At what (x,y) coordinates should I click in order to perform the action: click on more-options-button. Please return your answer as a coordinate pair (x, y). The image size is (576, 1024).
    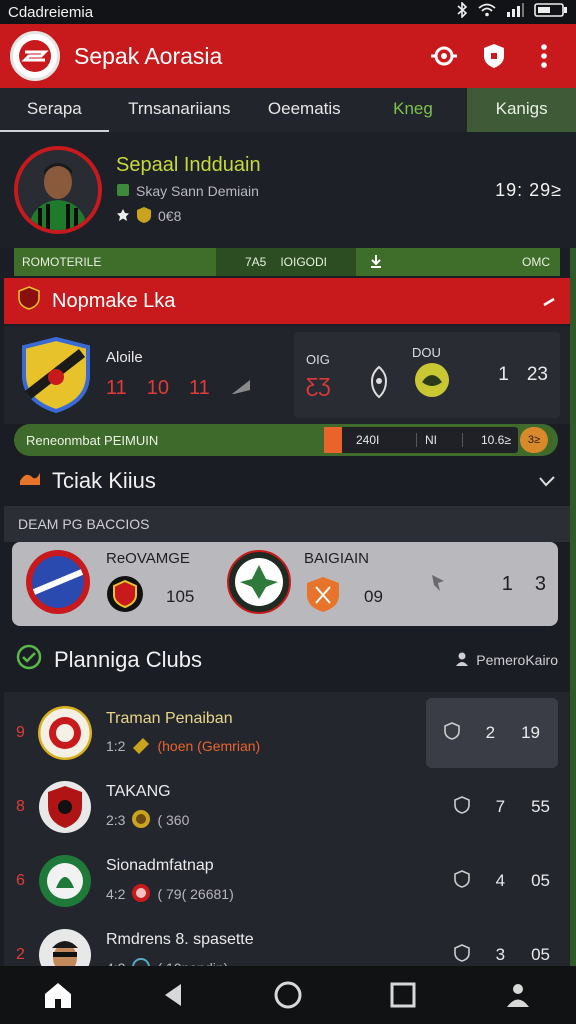
    Looking at the image, I should click on (544, 56).